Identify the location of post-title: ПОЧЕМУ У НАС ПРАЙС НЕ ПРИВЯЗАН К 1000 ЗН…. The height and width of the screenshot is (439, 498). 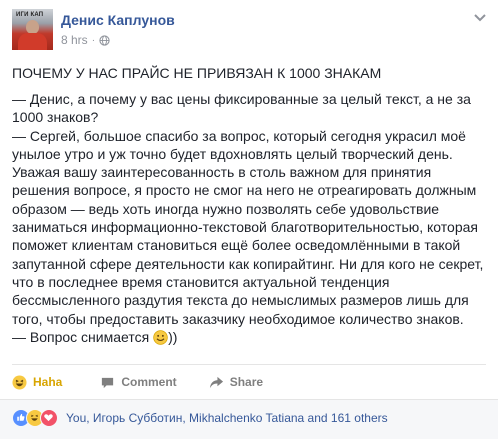
(197, 73).